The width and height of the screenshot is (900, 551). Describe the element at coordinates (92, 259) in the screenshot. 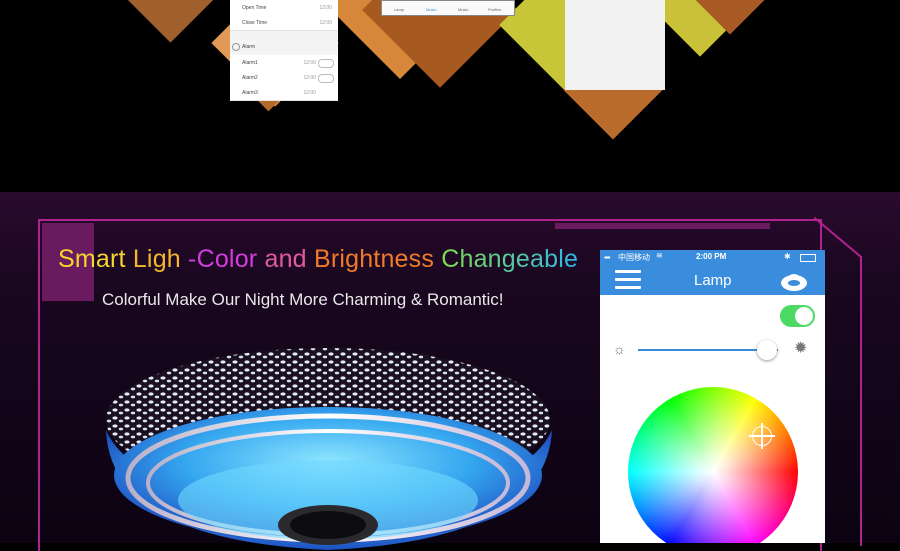

I see `headline-word: Smart` at that location.